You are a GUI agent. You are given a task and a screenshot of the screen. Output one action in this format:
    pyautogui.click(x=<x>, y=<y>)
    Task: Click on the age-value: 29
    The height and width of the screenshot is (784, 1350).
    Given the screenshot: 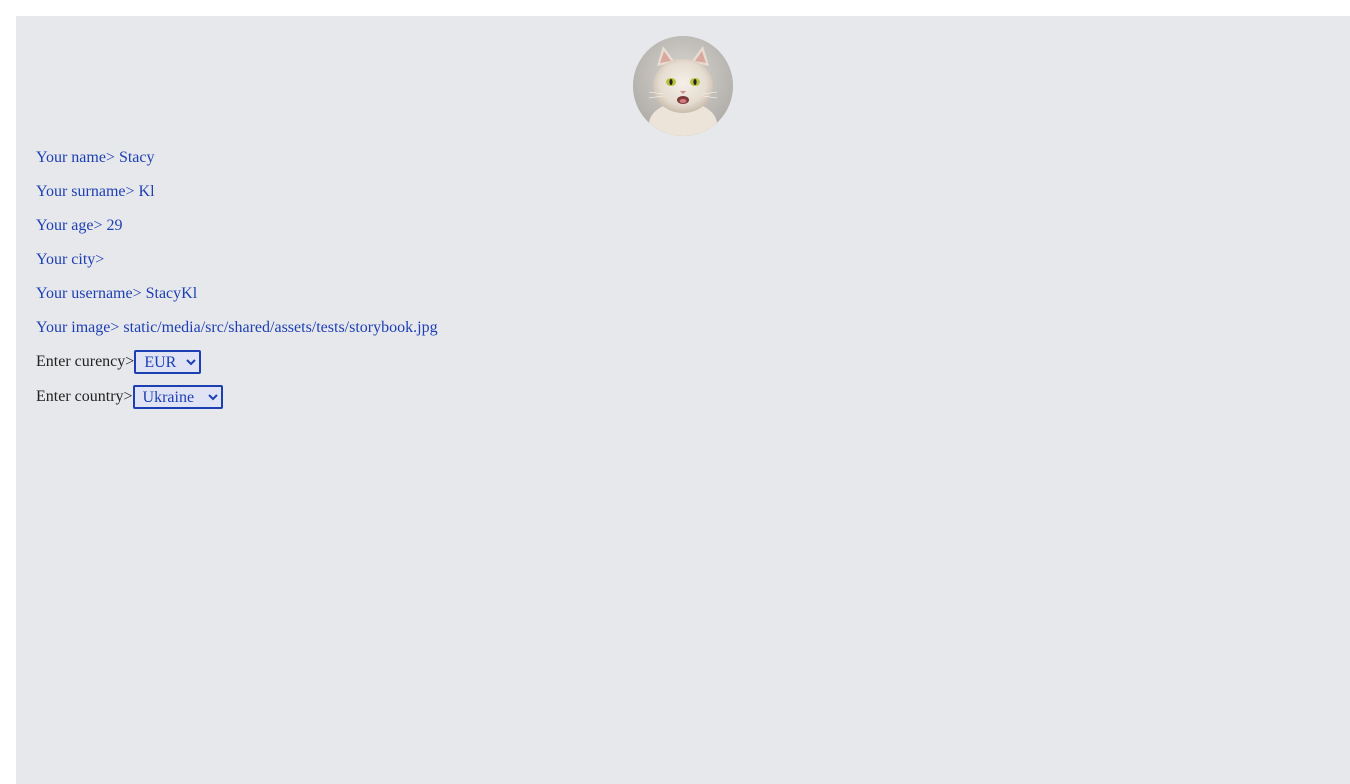 What is the action you would take?
    pyautogui.click(x=114, y=225)
    